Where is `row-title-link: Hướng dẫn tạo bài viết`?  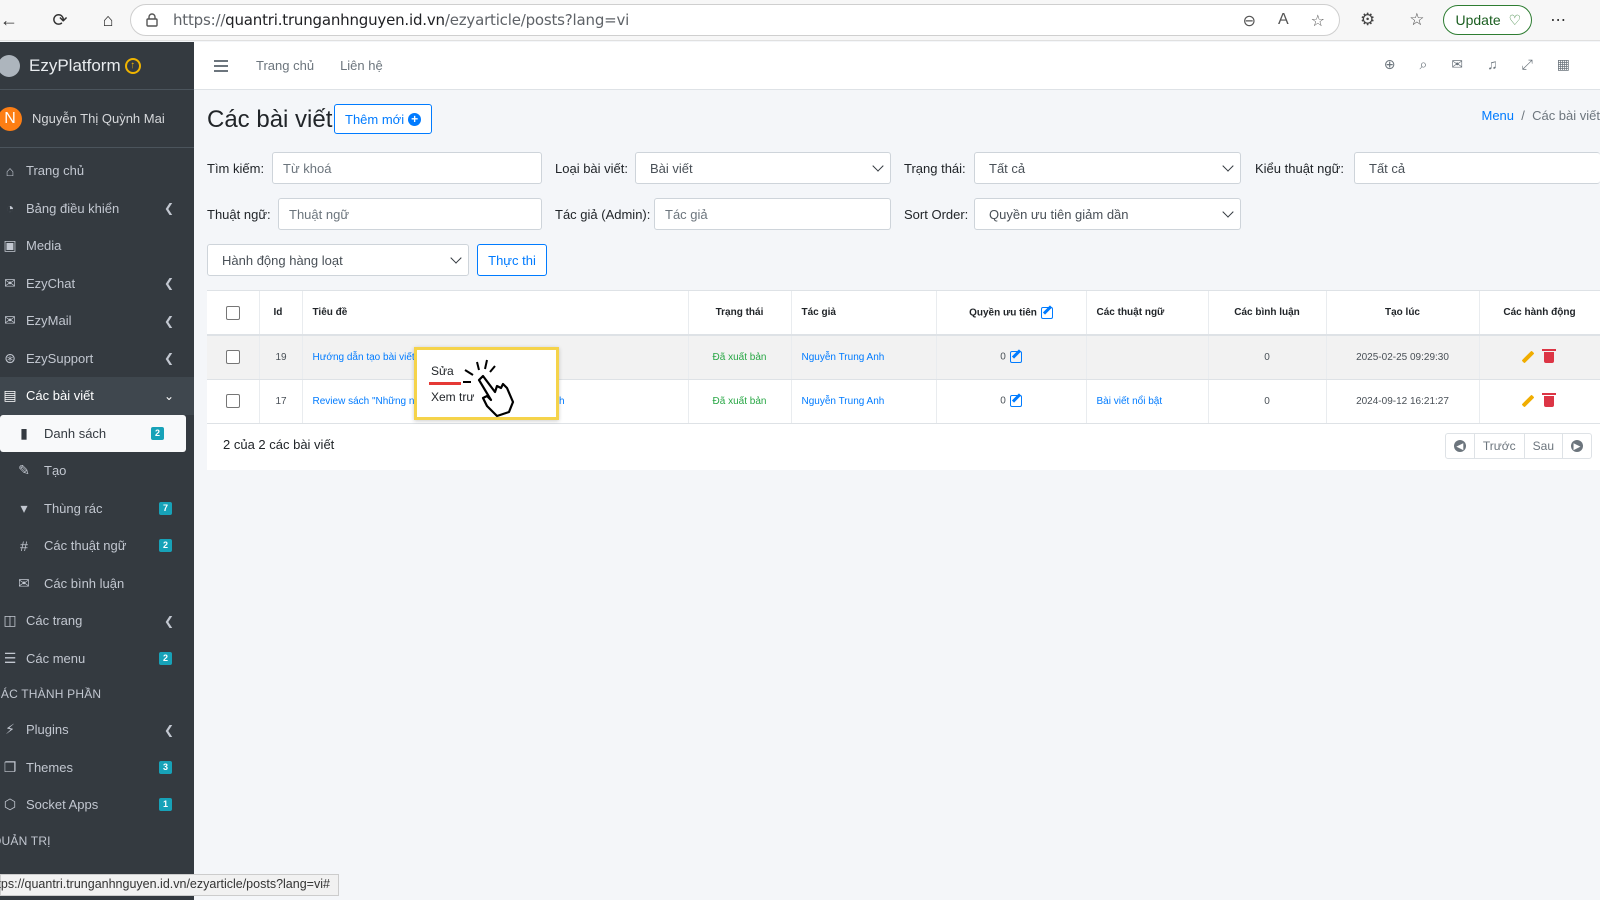
row-title-link: Hướng dẫn tạo bài viết is located at coordinates (364, 357).